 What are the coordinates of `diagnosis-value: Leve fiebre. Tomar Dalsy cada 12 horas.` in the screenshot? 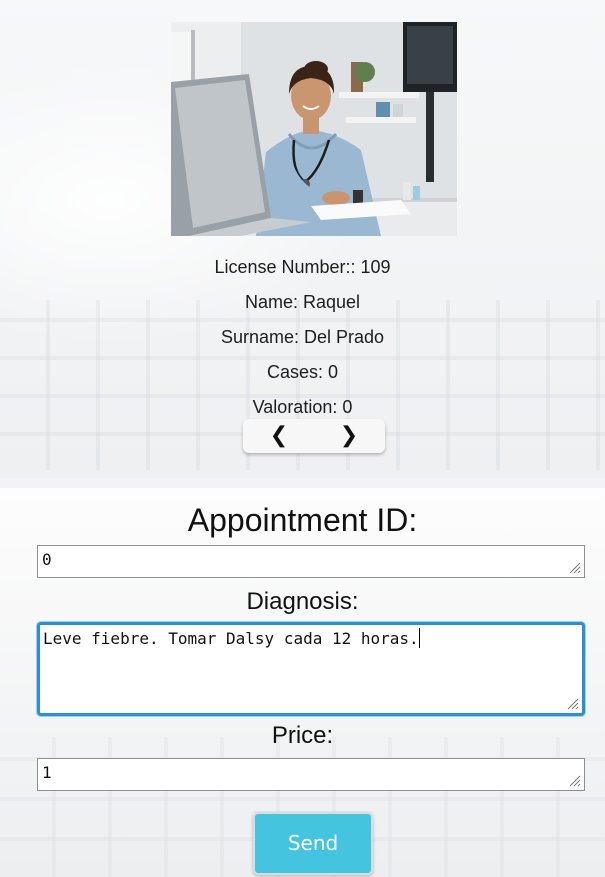 It's located at (231, 638).